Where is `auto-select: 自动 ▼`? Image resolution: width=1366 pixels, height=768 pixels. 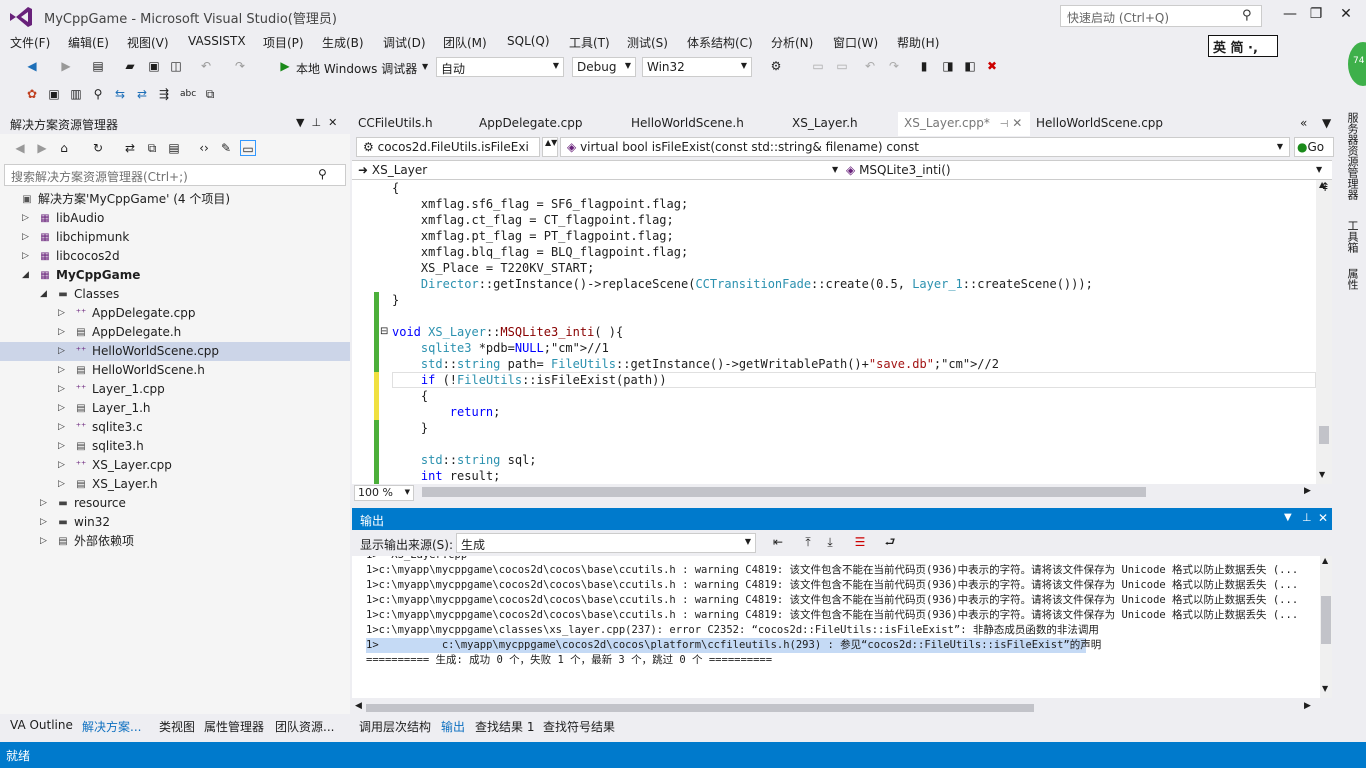 auto-select: 自动 ▼ is located at coordinates (500, 67).